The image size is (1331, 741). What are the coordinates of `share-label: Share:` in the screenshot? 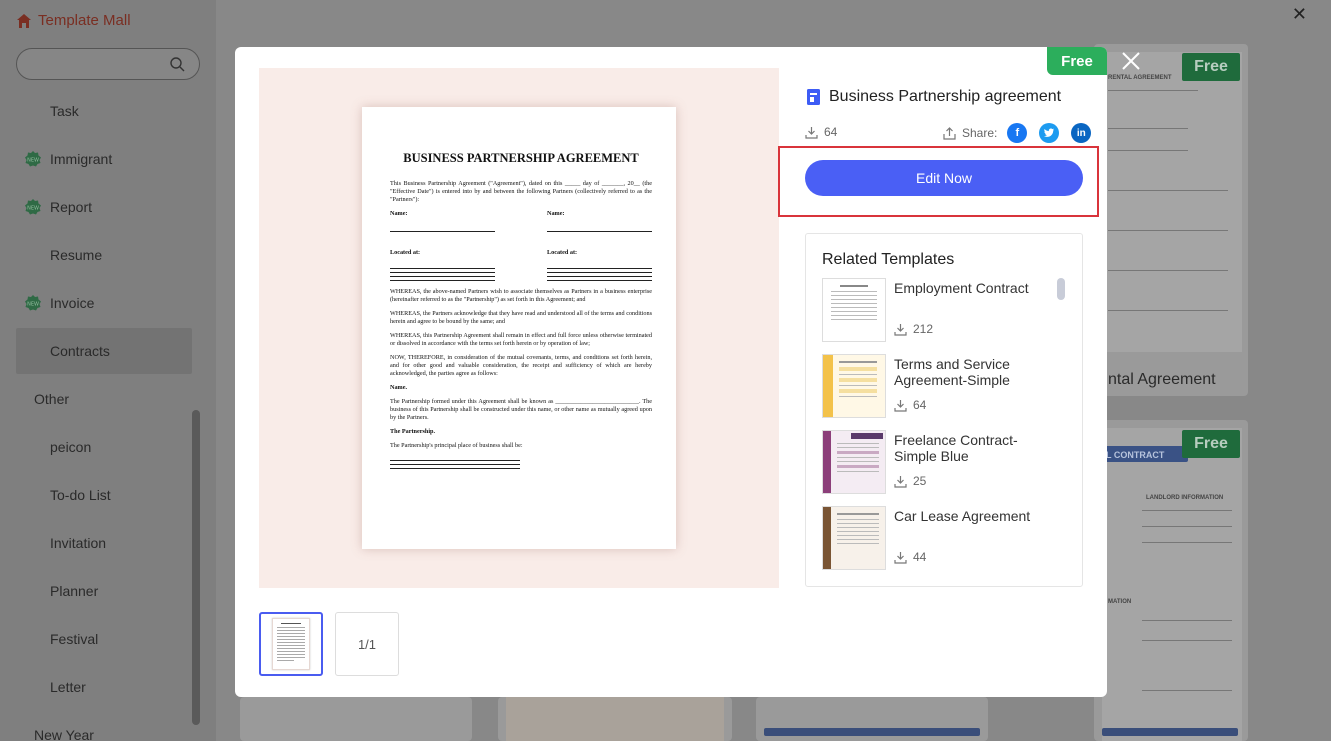 It's located at (980, 133).